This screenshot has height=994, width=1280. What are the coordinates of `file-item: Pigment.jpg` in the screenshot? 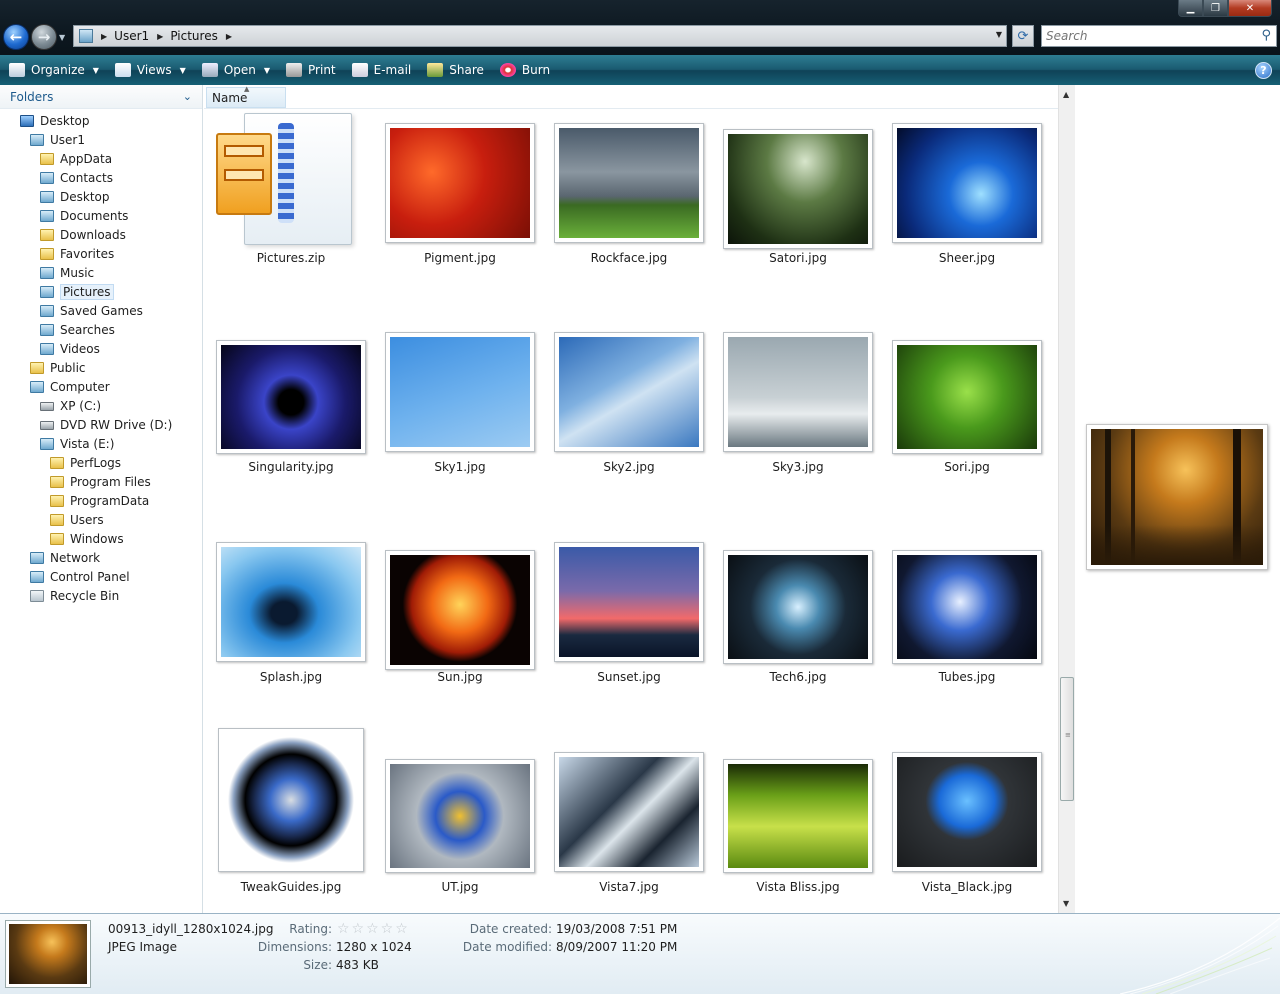 It's located at (460, 209).